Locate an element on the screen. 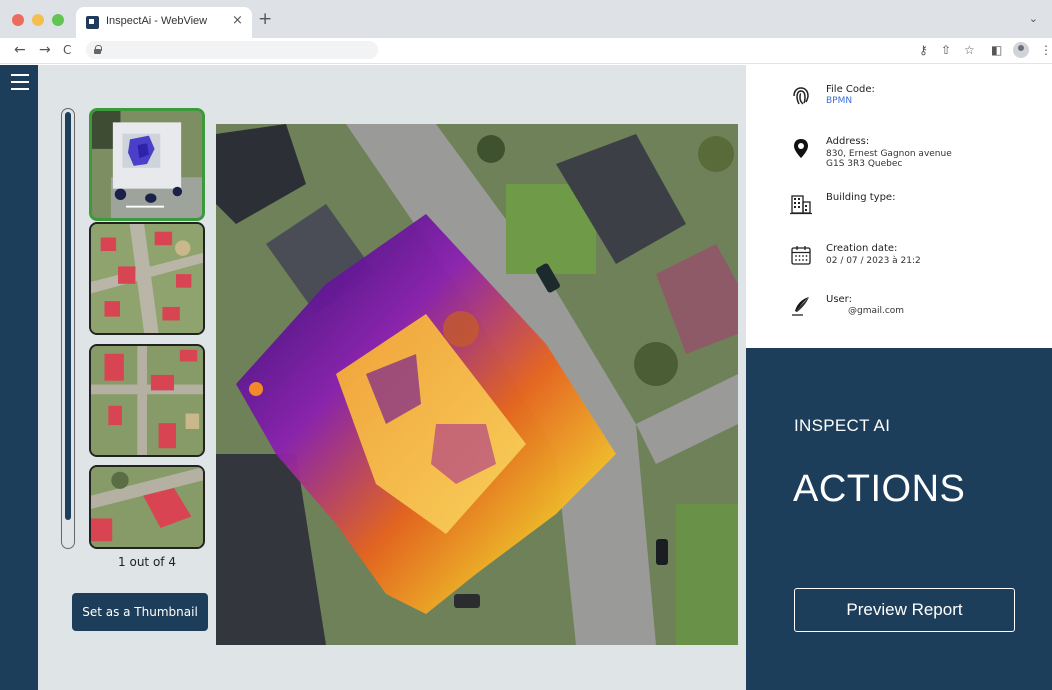 This screenshot has width=1052, height=690. browser-tab: InspectAi - WebView × is located at coordinates (164, 22).